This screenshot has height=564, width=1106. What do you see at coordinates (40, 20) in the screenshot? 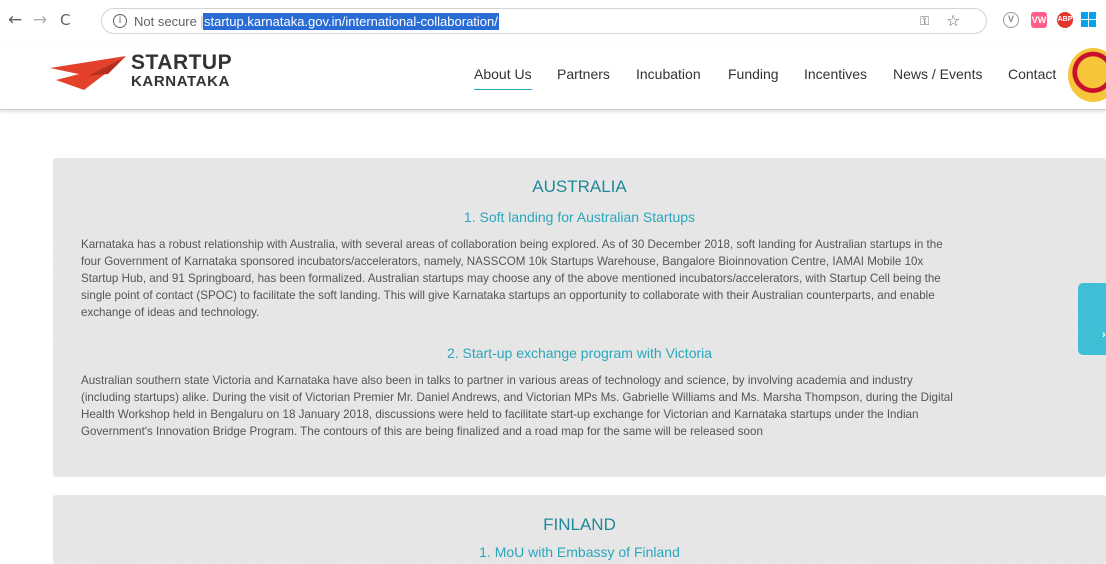
I see `forward-icon: →` at bounding box center [40, 20].